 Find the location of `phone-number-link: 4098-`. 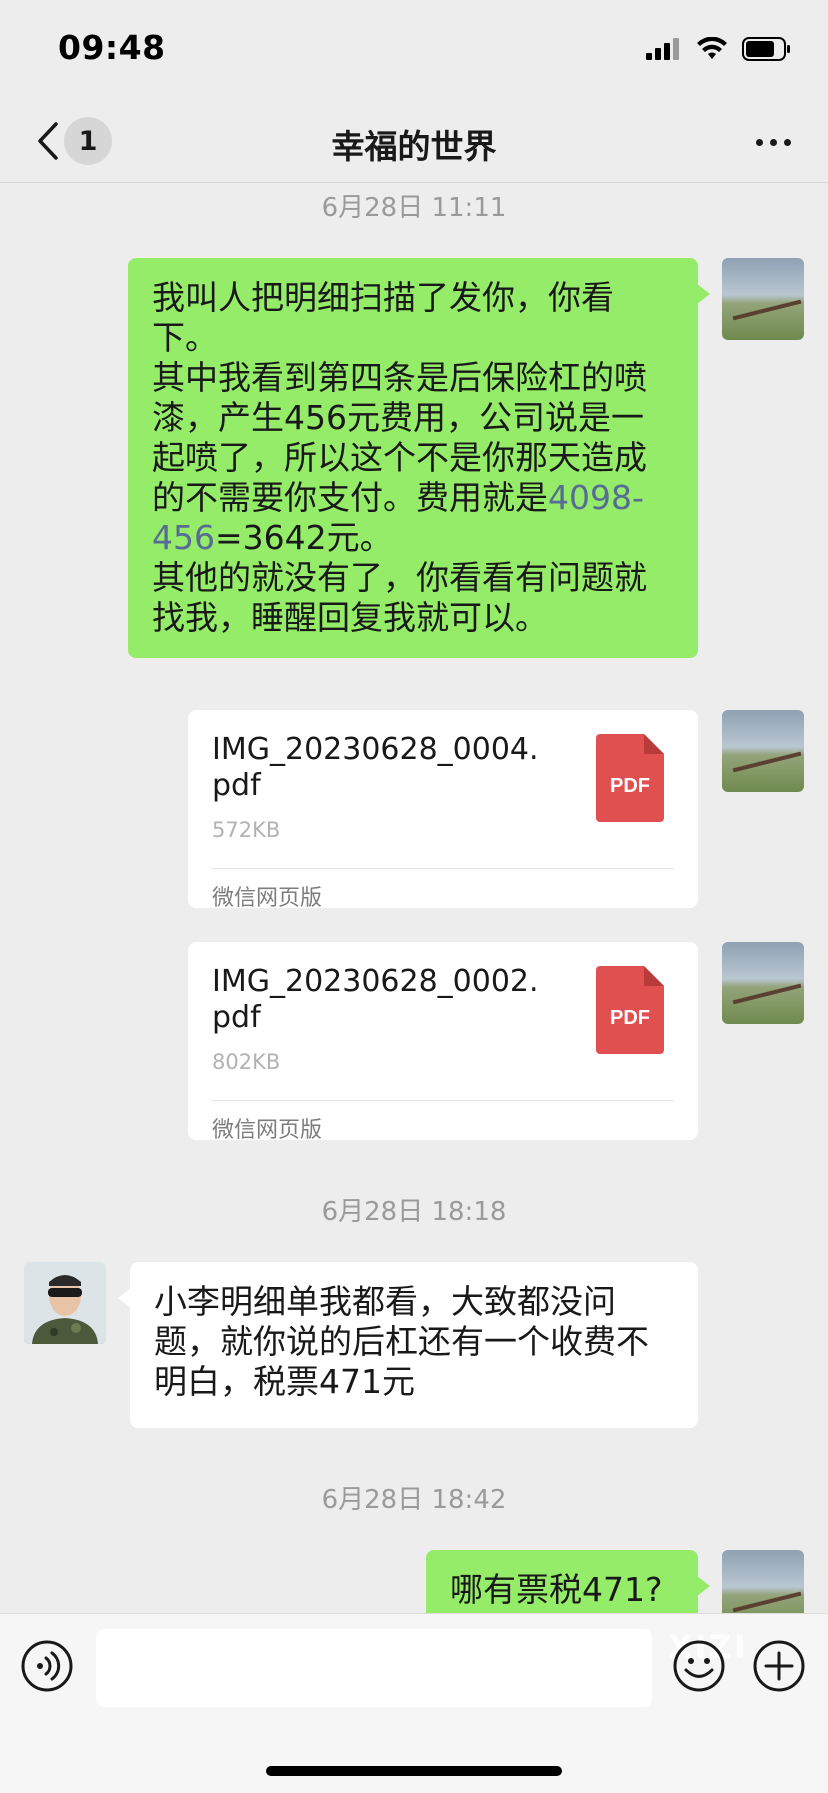

phone-number-link: 4098- is located at coordinates (596, 497).